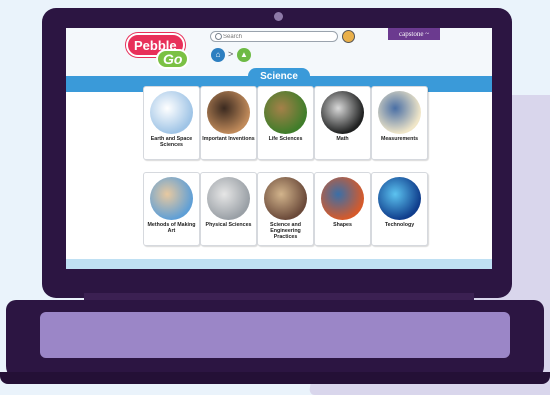  I want to click on topic-label: Methods of Making Art, so click(171, 228).